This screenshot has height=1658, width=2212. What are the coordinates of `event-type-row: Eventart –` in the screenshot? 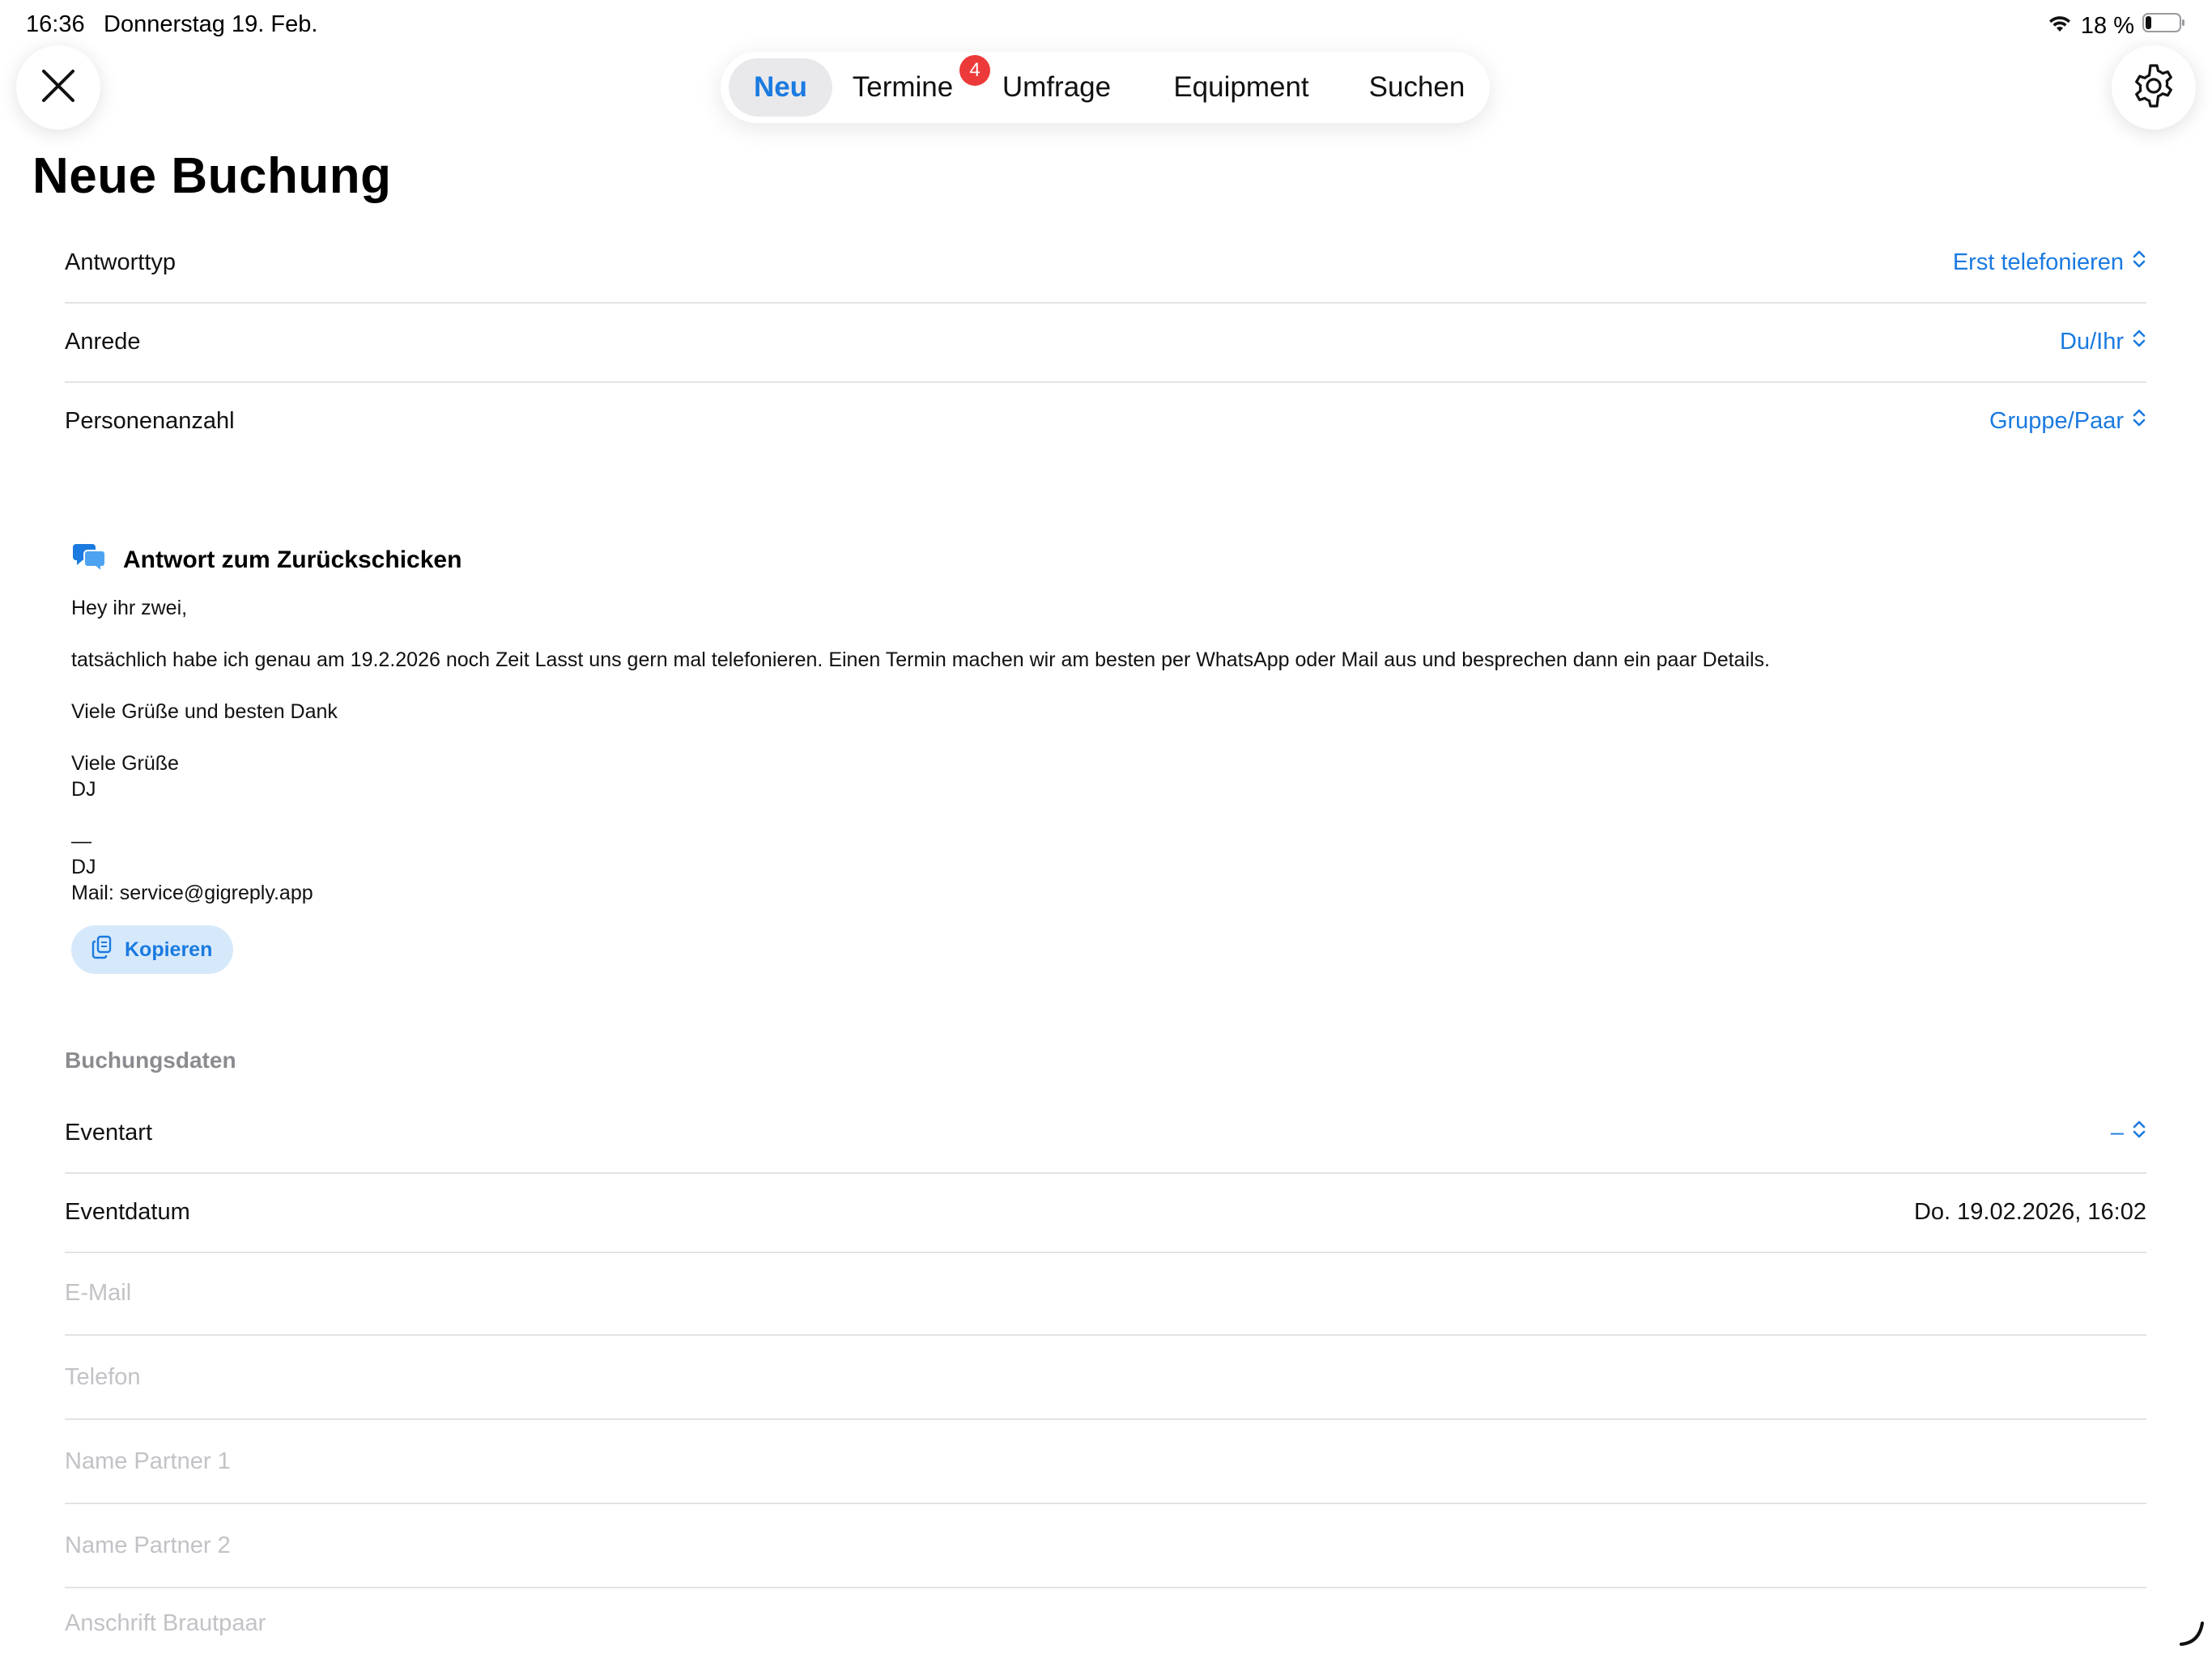 It's located at (1105, 1133).